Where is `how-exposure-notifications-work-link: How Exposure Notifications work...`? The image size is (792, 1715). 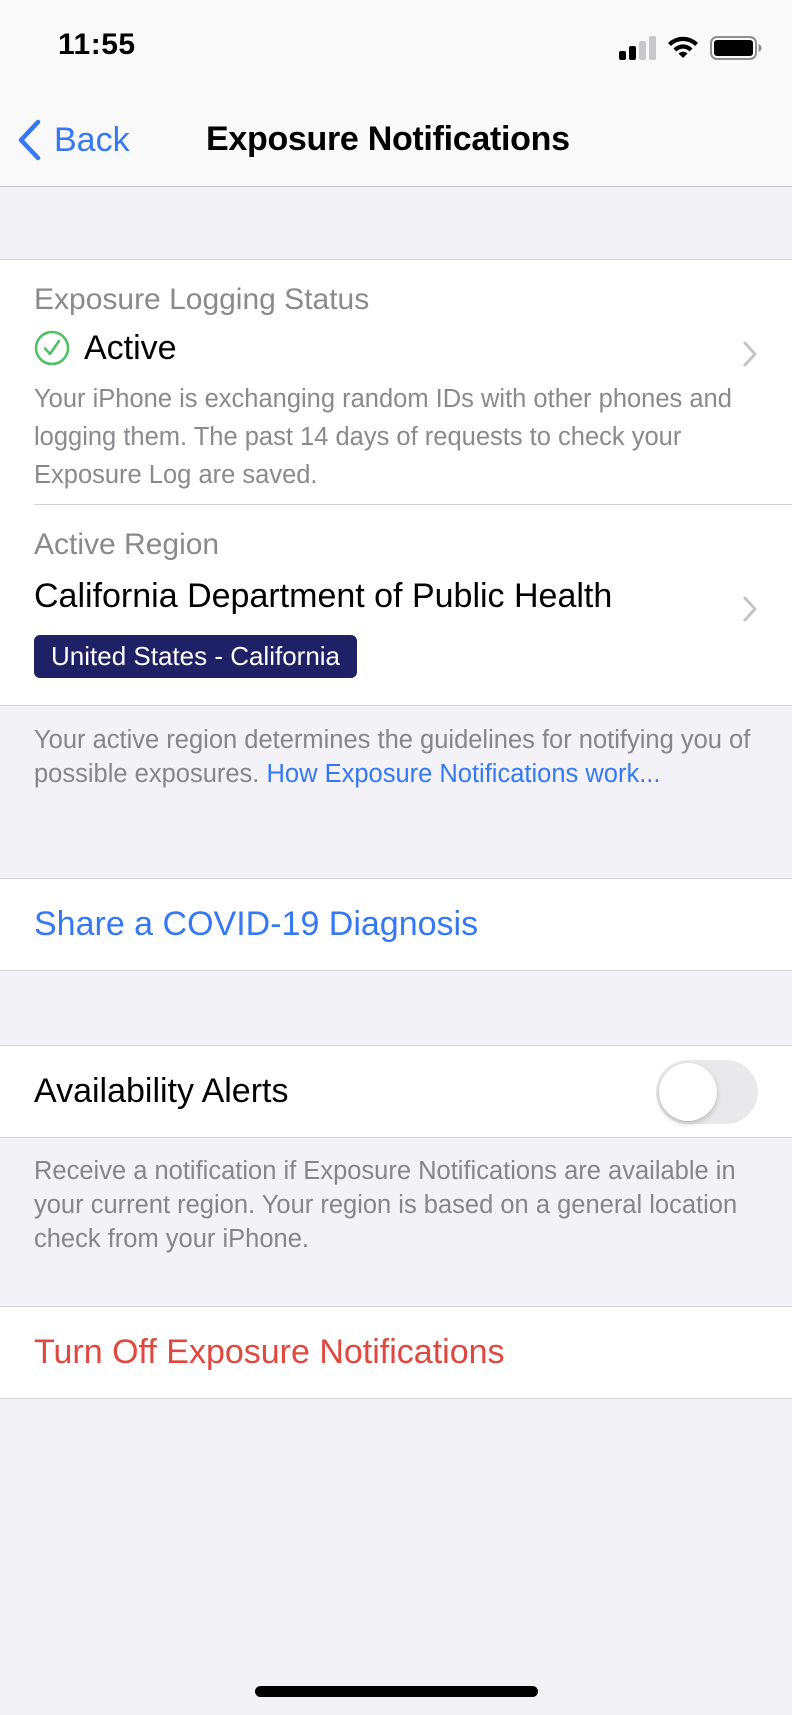 how-exposure-notifications-work-link: How Exposure Notifications work... is located at coordinates (463, 774).